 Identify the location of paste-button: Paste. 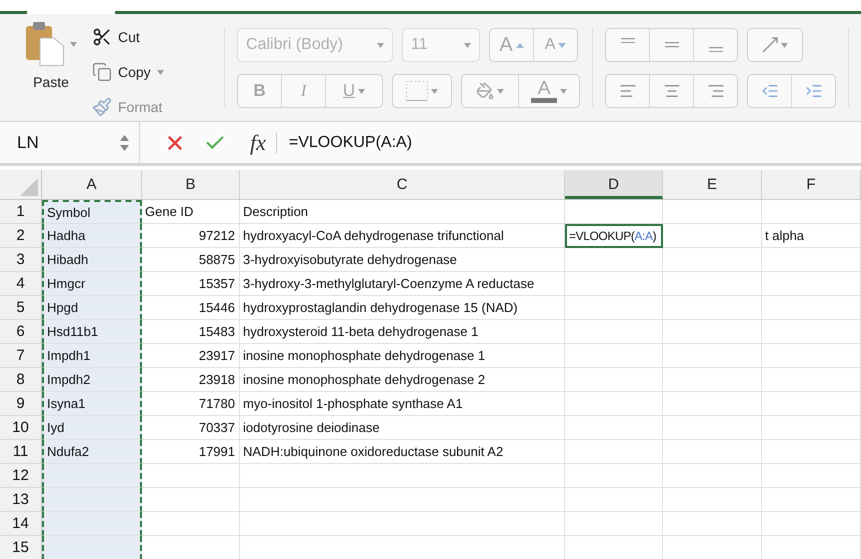
(51, 56).